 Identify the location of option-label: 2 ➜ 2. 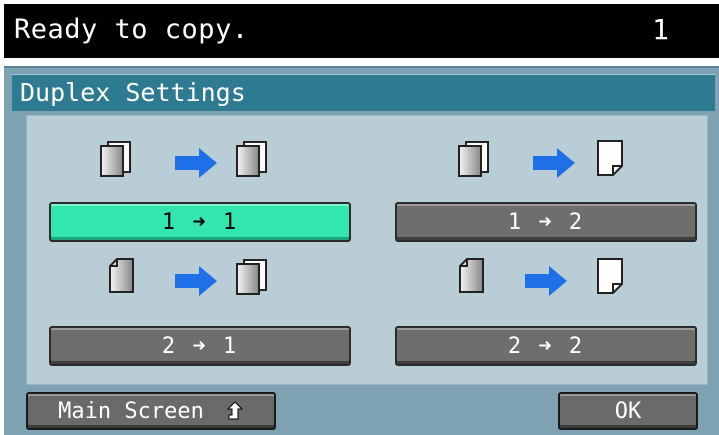
(546, 346).